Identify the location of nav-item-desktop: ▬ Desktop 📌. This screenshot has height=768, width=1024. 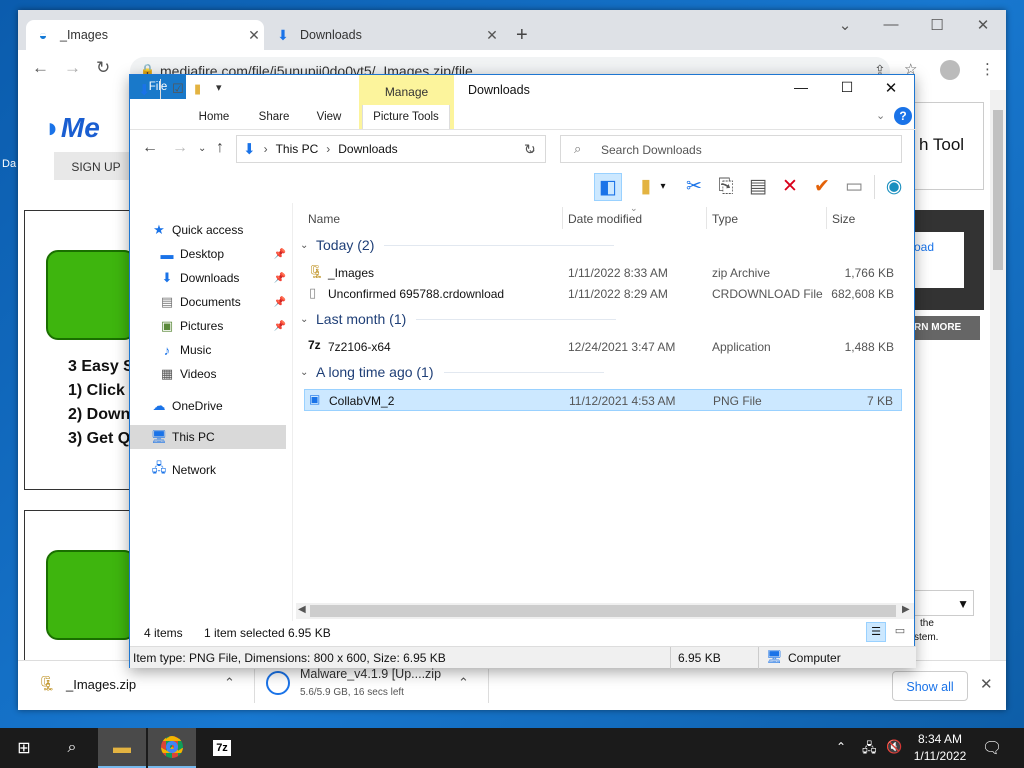
(222, 254).